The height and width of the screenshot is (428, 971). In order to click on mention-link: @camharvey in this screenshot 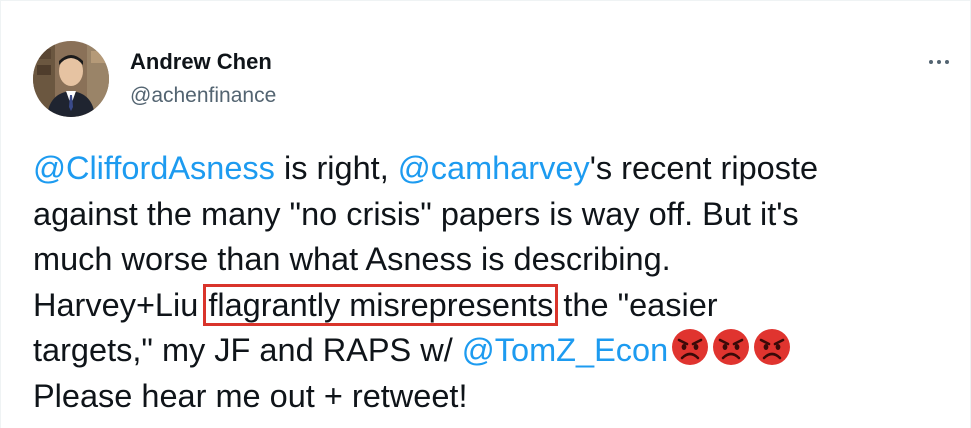, I will do `click(494, 168)`.